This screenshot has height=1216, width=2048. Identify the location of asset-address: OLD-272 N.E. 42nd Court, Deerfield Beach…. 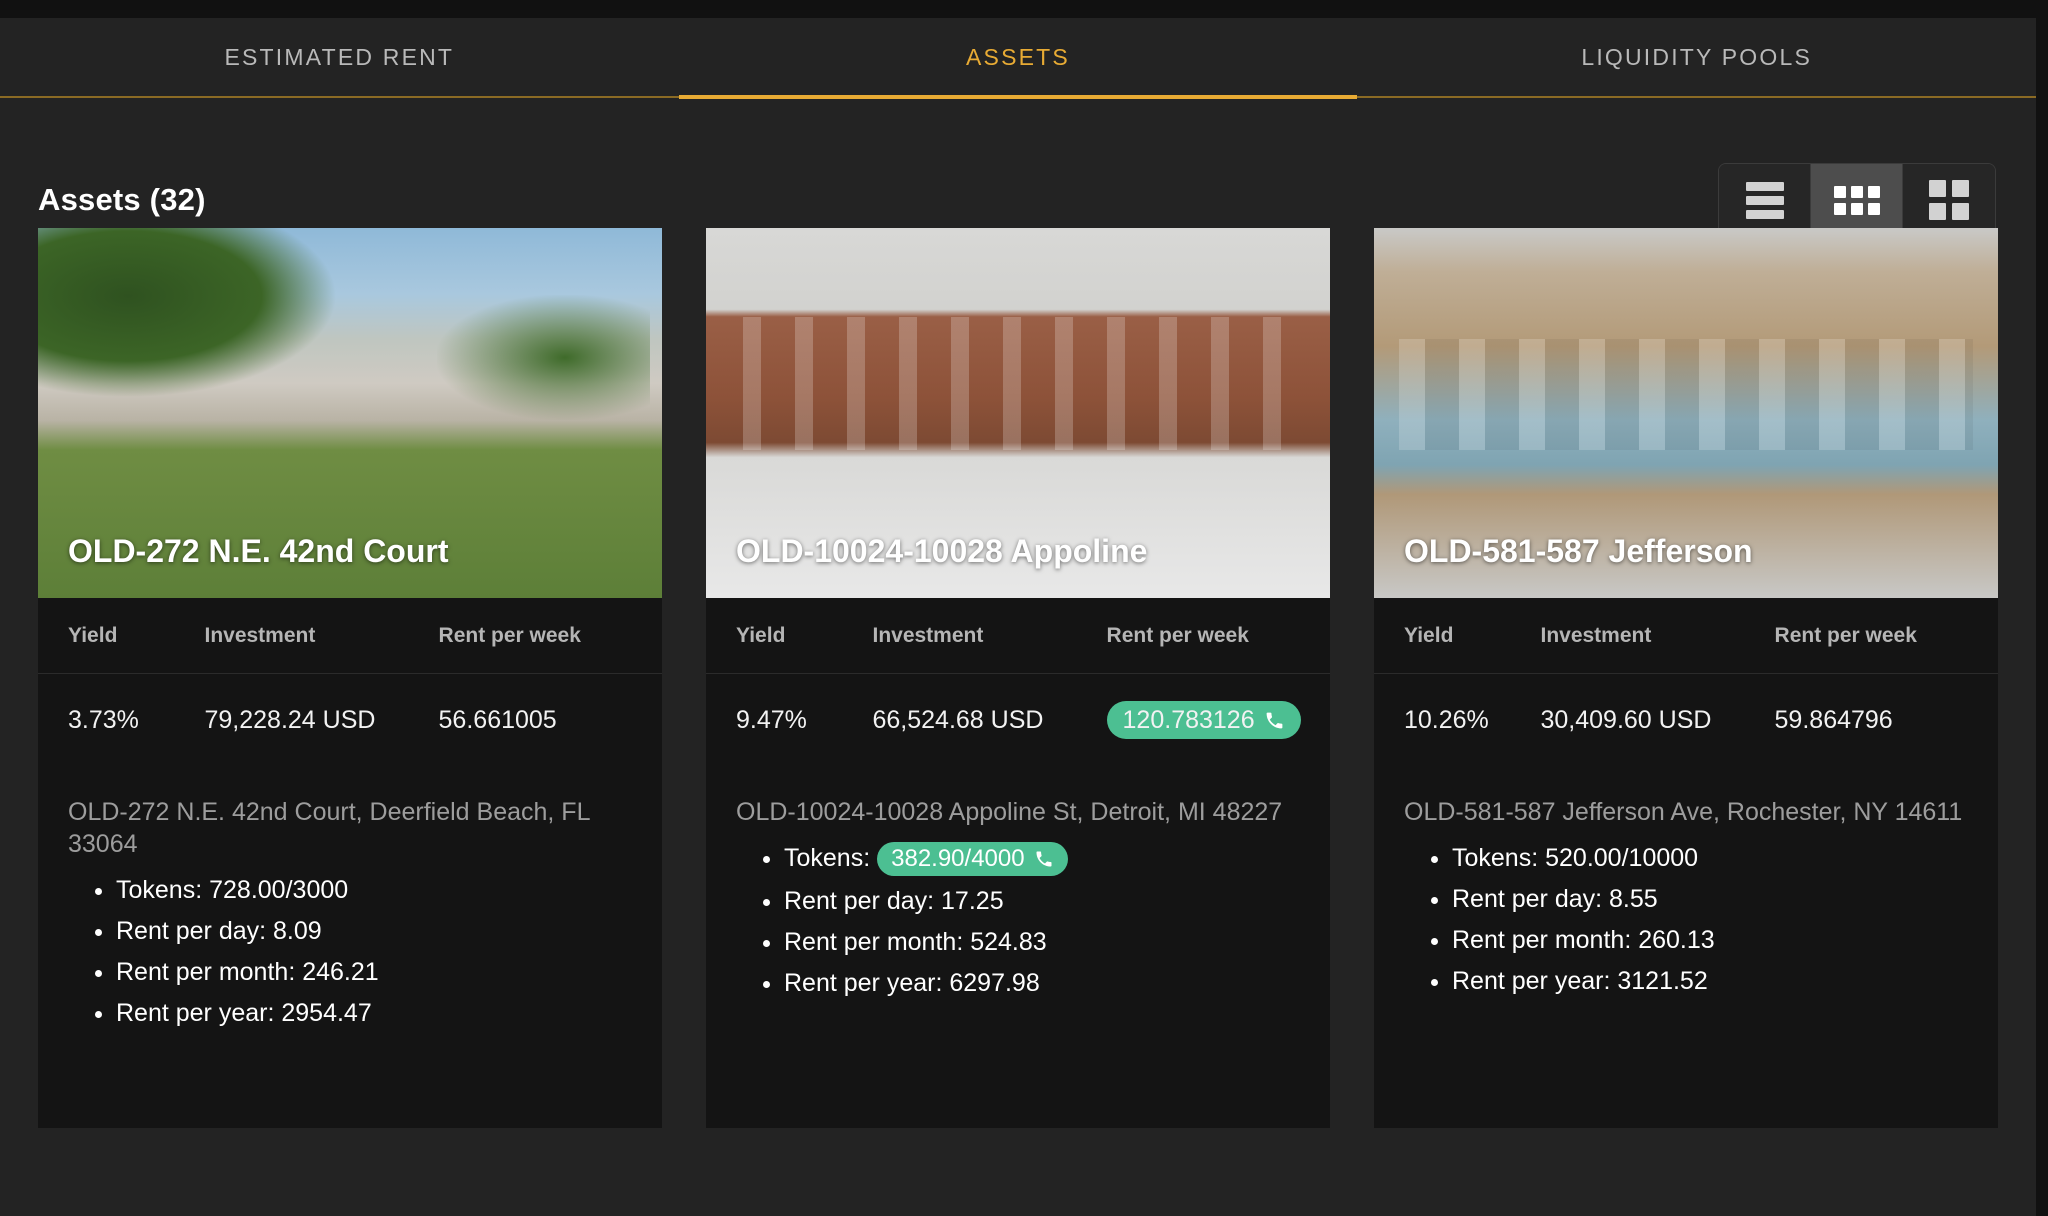
(329, 828).